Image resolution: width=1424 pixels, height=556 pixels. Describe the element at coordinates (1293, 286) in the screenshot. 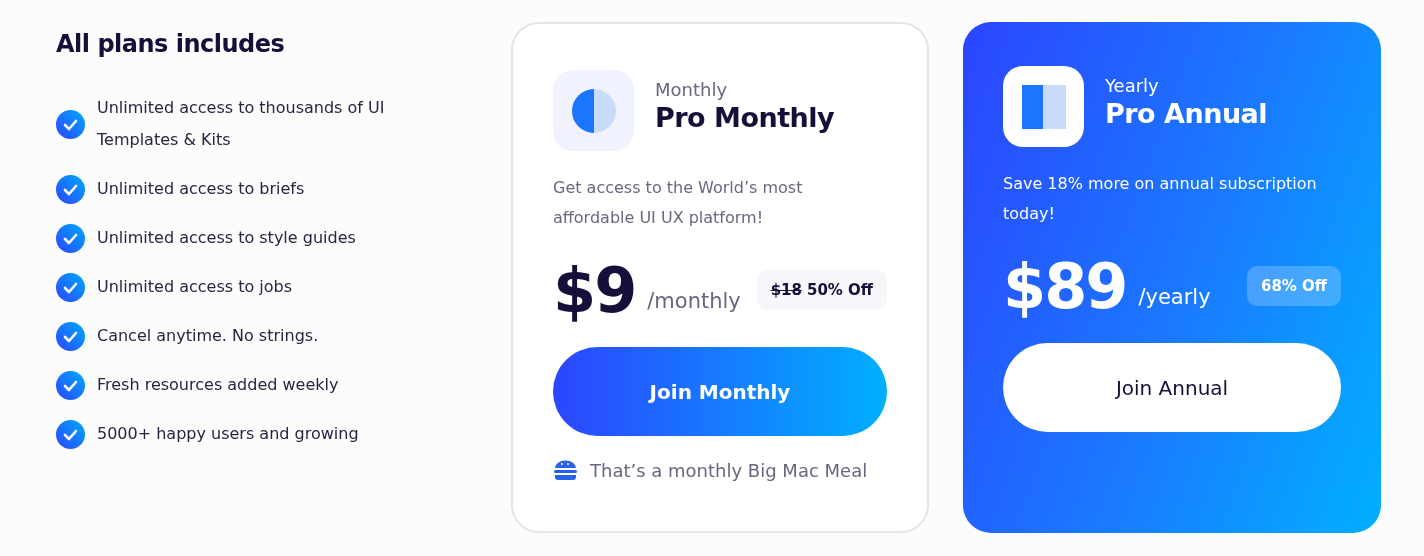

I see `discount-text: 68% Off` at that location.